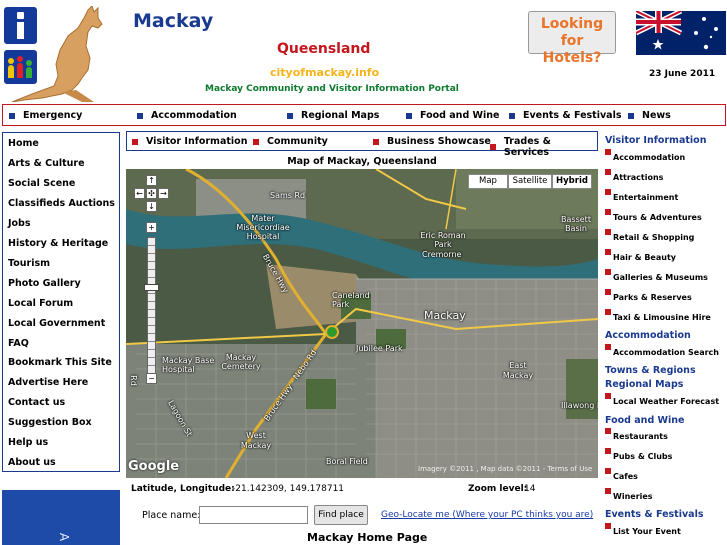 The height and width of the screenshot is (545, 727). Describe the element at coordinates (44, 283) in the screenshot. I see `left-nav-photo-gallery: Photo Gallery` at that location.